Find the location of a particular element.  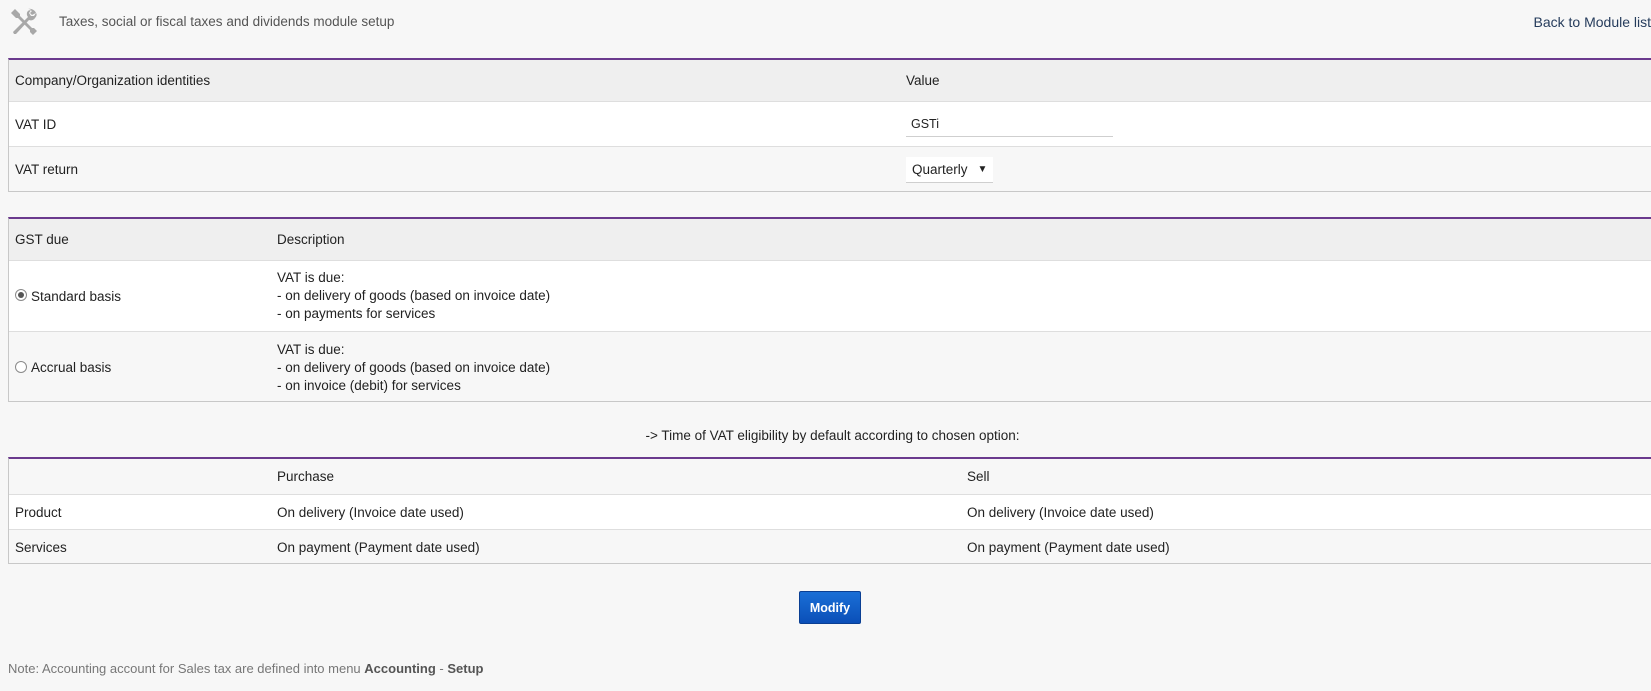

table-row: VAT ID is located at coordinates (830, 124).